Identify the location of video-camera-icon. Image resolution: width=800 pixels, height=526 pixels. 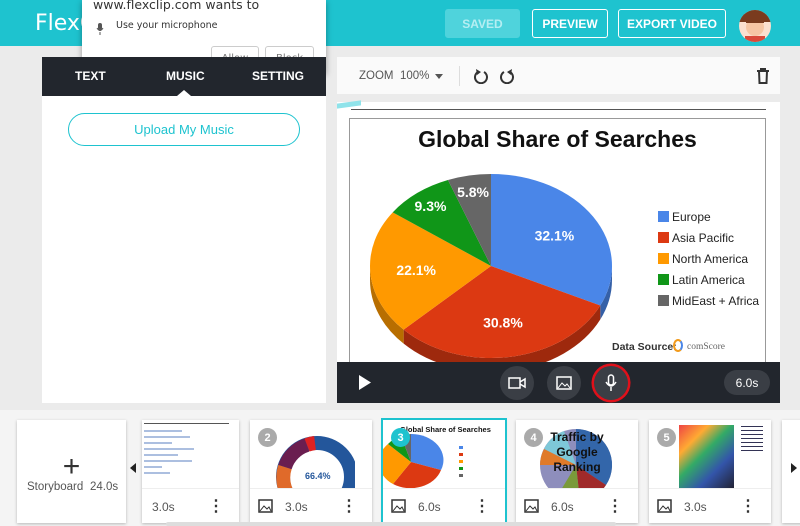
(517, 383).